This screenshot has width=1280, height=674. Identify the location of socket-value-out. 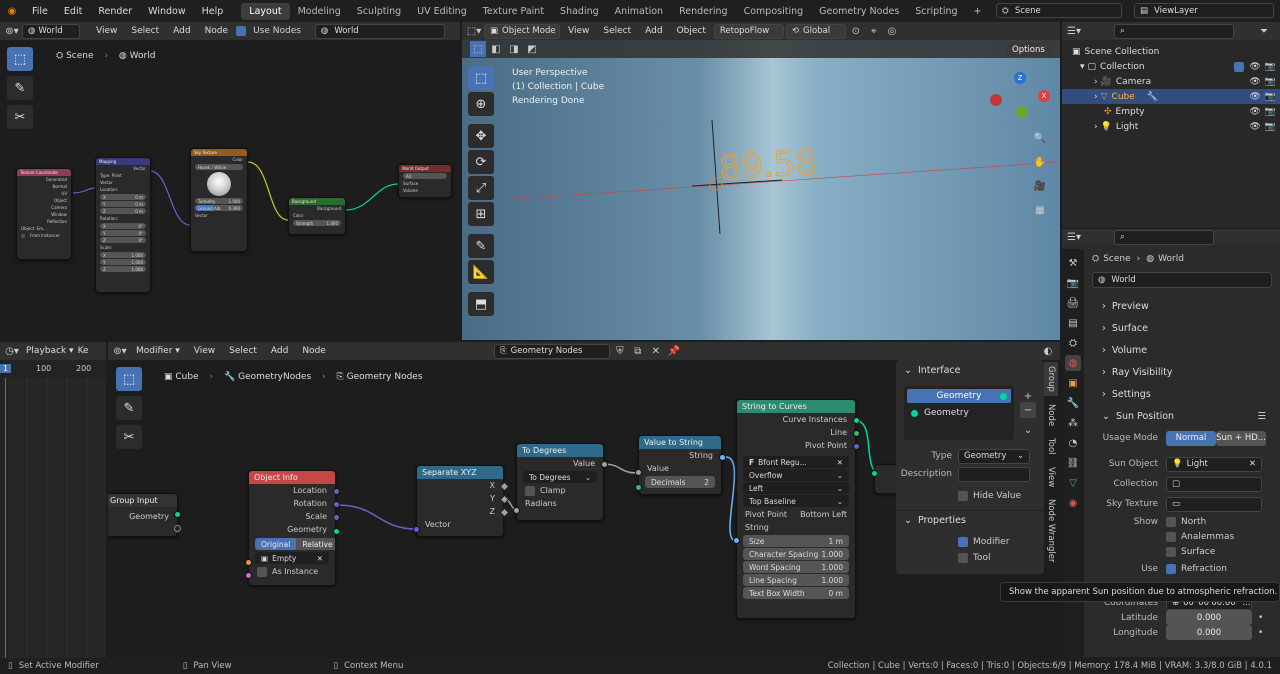
(604, 464).